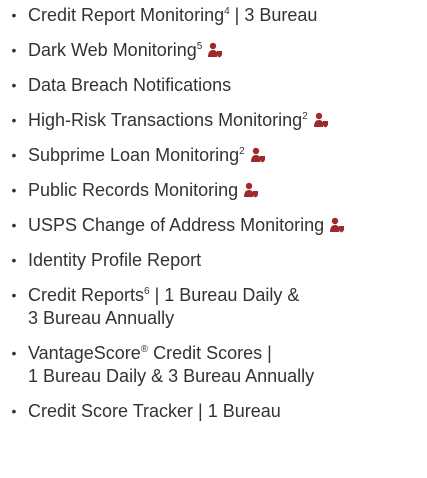 The width and height of the screenshot is (427, 478). Describe the element at coordinates (134, 155) in the screenshot. I see `feature-label: Subprime Loan Monitoring` at that location.